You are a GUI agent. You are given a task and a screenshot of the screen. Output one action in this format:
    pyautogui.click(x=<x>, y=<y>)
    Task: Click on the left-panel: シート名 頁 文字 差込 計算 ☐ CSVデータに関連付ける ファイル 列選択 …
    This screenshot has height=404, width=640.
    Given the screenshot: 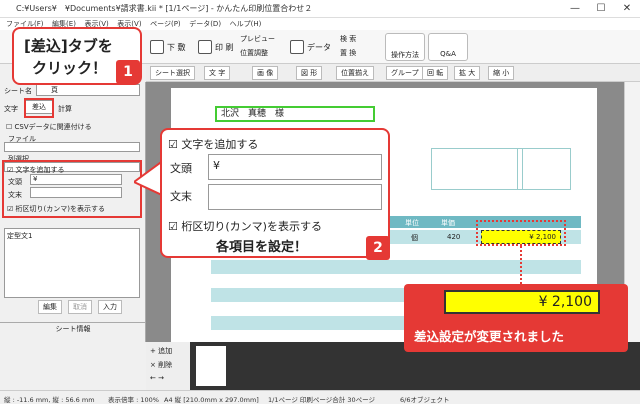 What is the action you would take?
    pyautogui.click(x=73, y=212)
    